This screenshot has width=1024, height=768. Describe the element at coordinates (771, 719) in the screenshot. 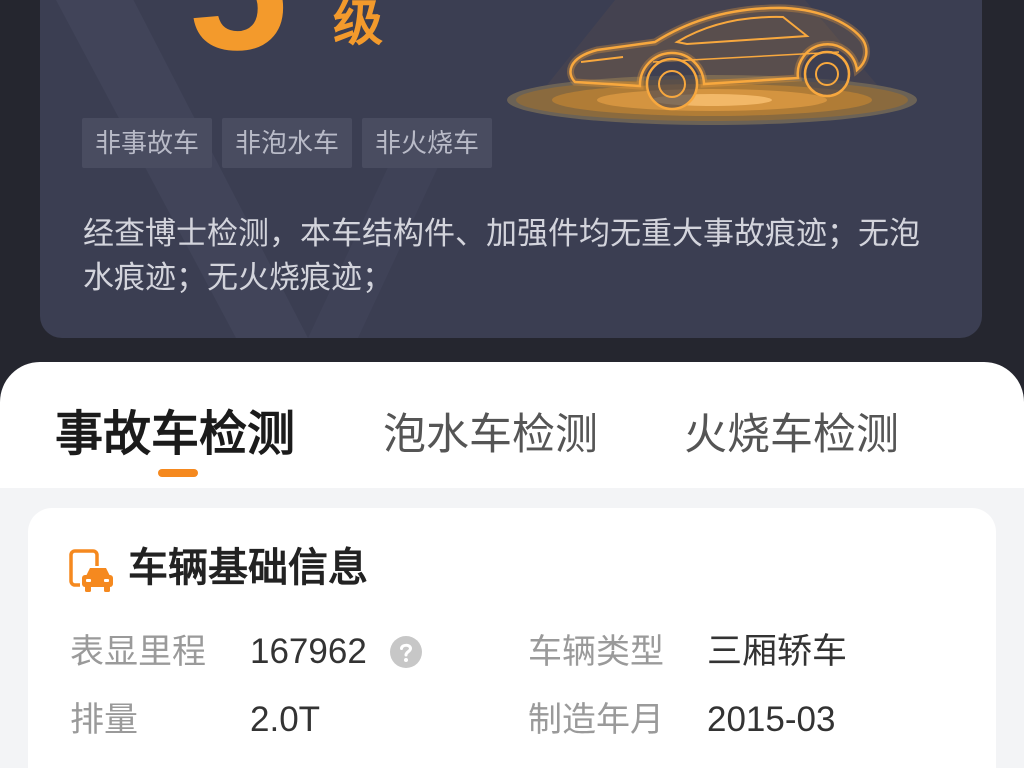

I see `field-value-manufacture-date: 2015-03` at that location.